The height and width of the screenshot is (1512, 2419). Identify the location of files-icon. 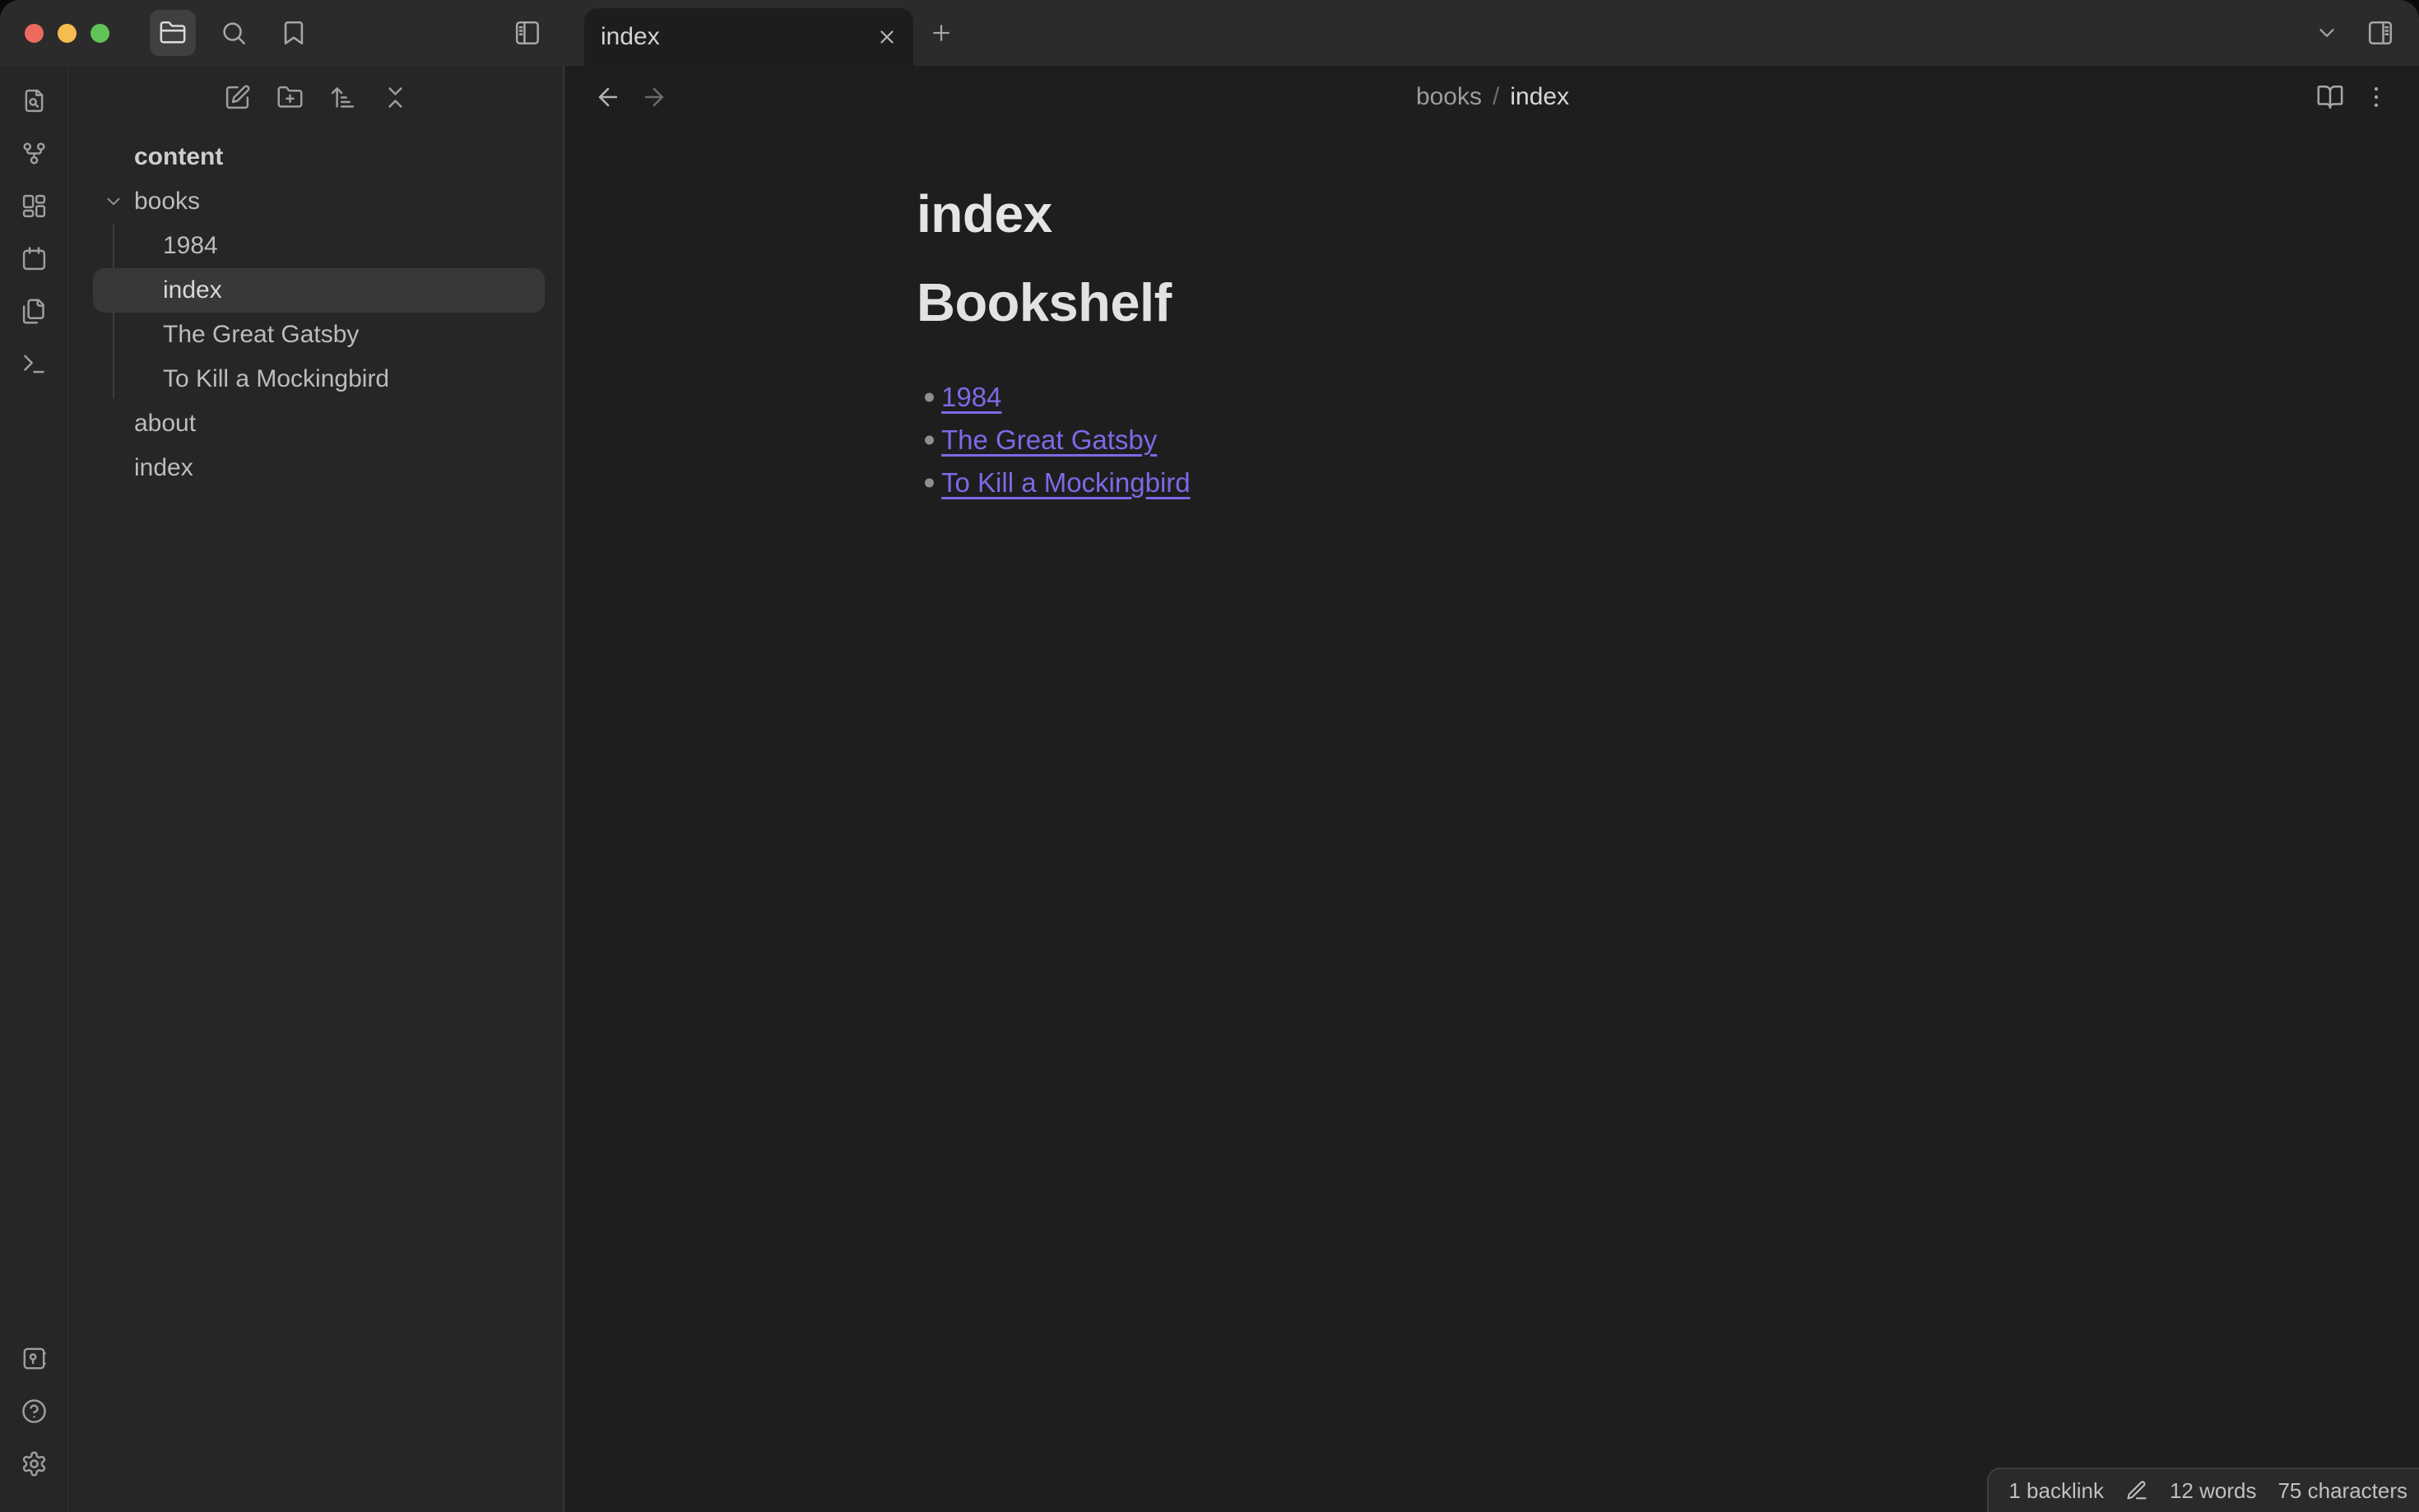
(34, 311).